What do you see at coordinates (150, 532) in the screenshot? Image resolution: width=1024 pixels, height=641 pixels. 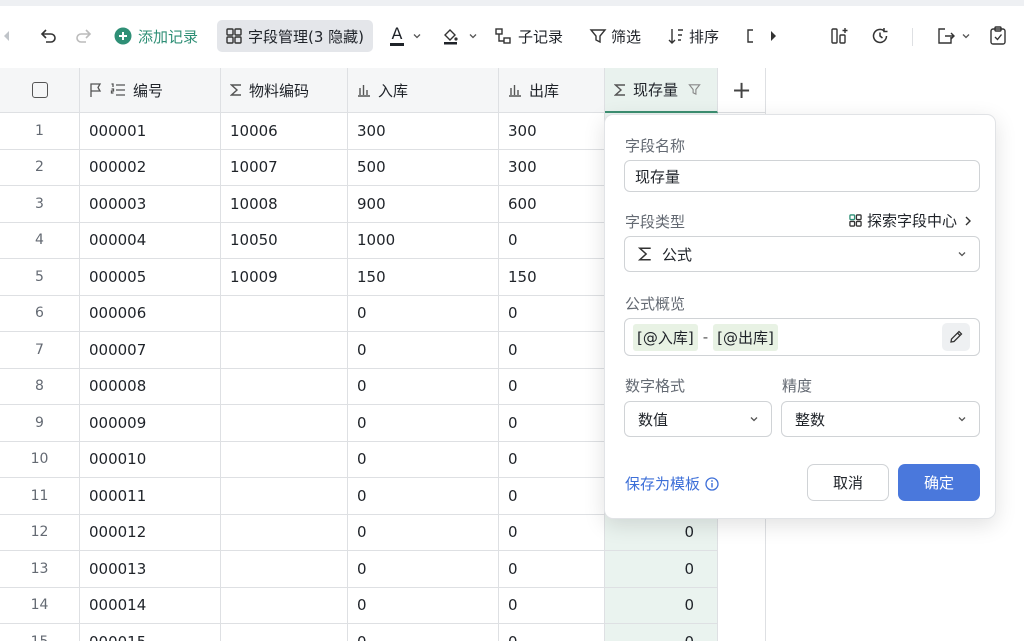 I see `cell-no: 000012` at bounding box center [150, 532].